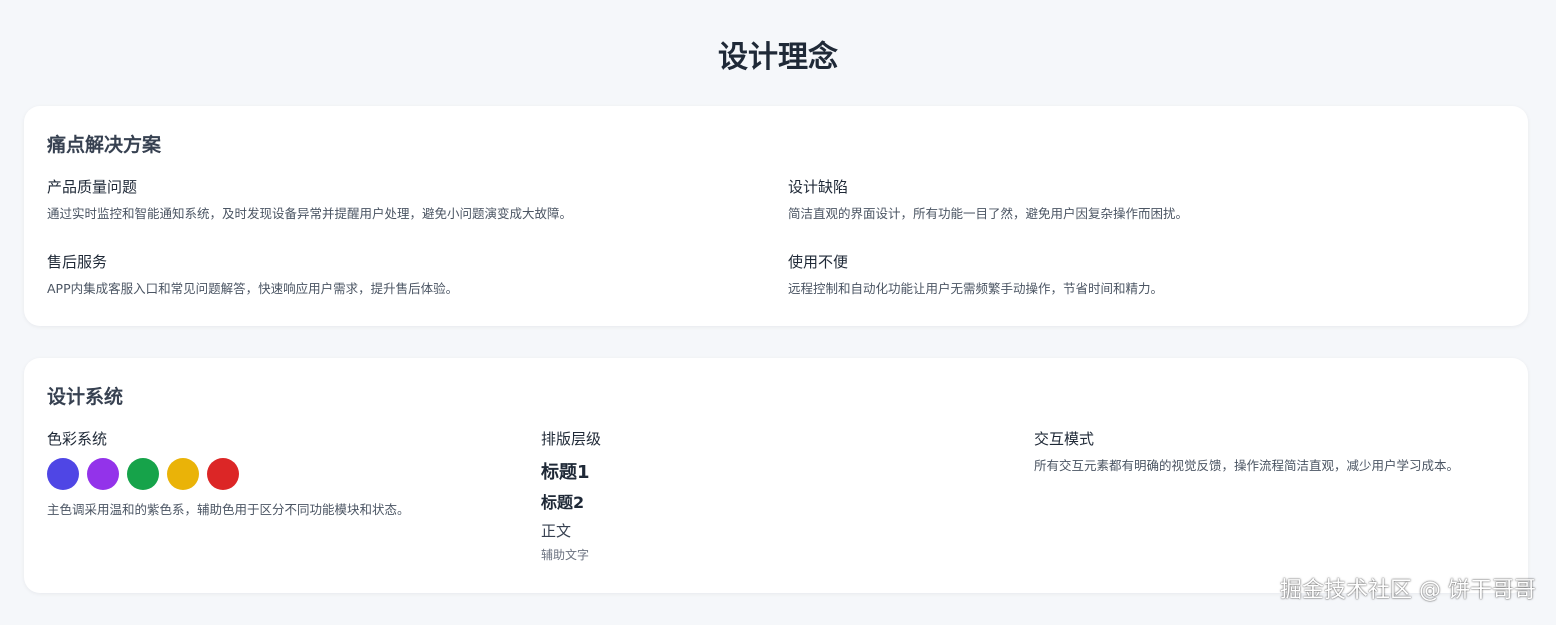 The width and height of the screenshot is (1556, 625). What do you see at coordinates (92, 187) in the screenshot?
I see `pain-item-title: 产品质量问题` at bounding box center [92, 187].